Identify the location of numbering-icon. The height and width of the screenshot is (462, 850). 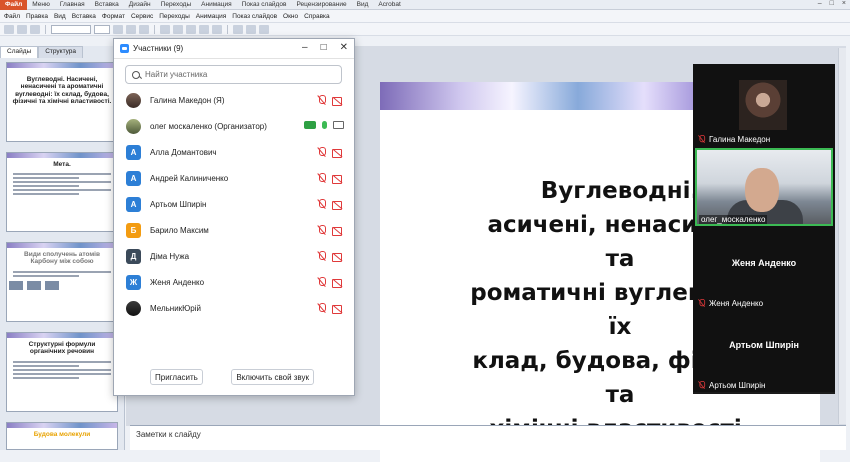
(217, 29).